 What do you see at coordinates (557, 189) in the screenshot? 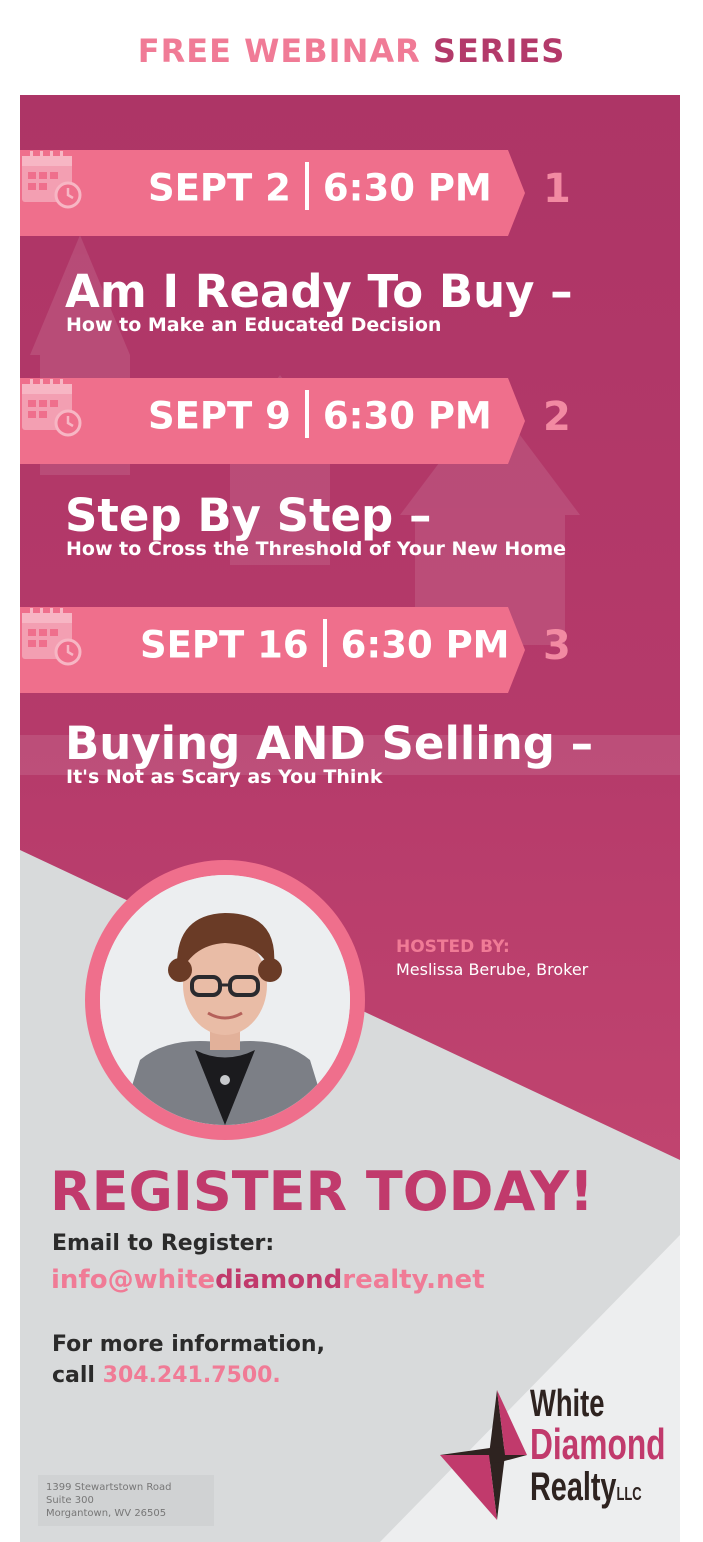
I see `session-number: 1` at bounding box center [557, 189].